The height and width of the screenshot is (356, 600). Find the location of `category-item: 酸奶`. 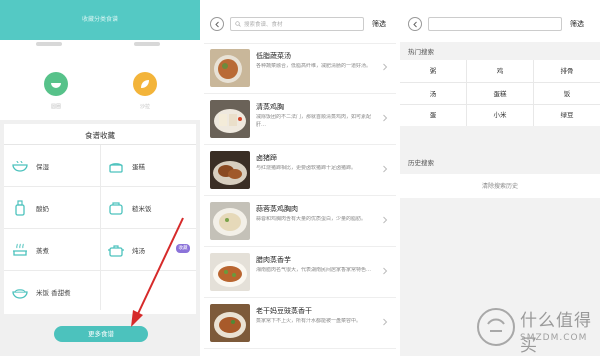

category-item: 酸奶 is located at coordinates (56, 208).